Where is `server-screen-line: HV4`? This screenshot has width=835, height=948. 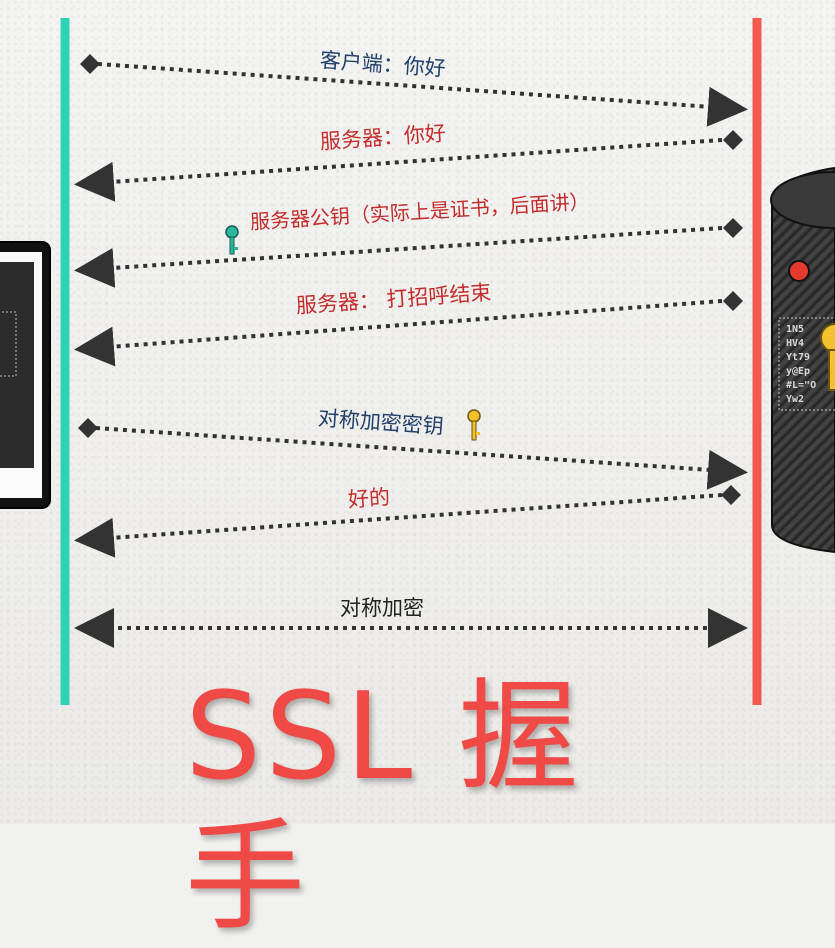
server-screen-line: HV4 is located at coordinates (795, 343).